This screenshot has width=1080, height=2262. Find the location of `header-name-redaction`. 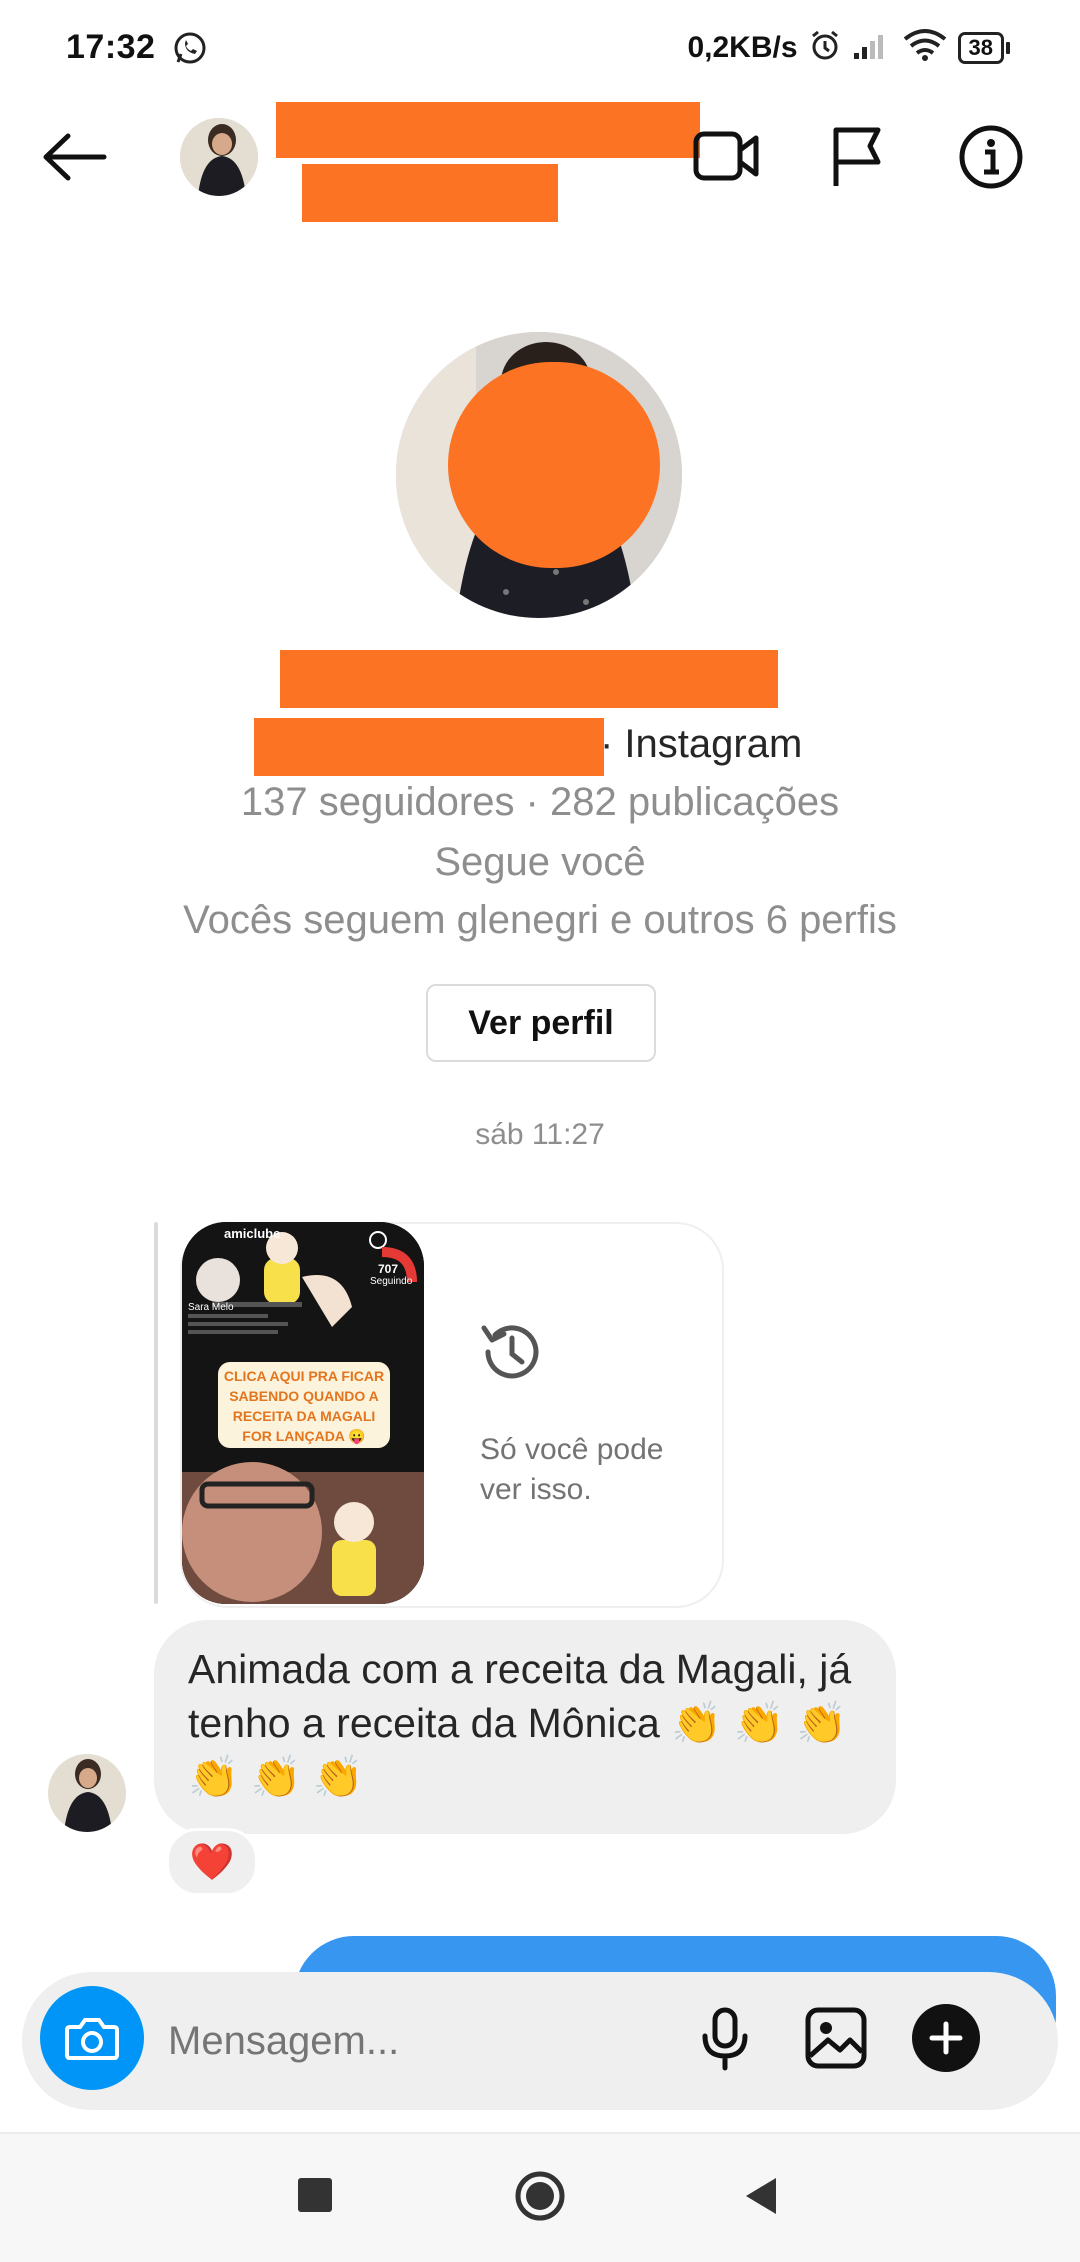

header-name-redaction is located at coordinates (488, 130).